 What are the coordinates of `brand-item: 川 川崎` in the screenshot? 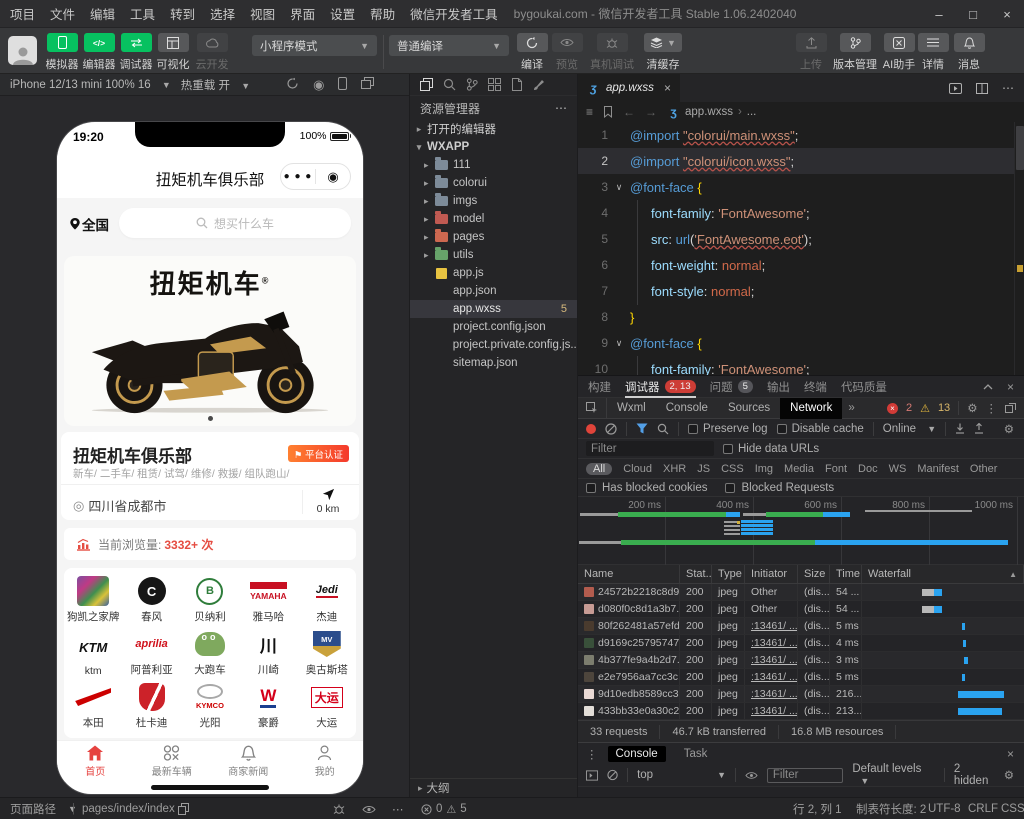 It's located at (268, 653).